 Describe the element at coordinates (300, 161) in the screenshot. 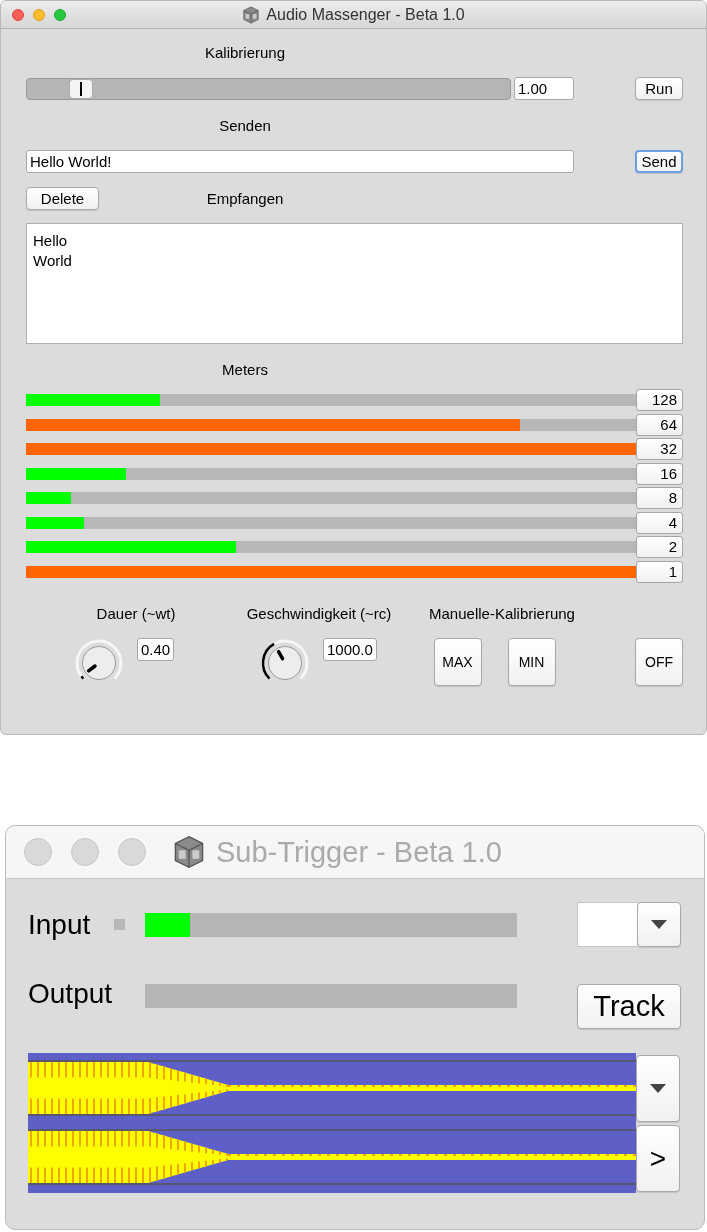

I see `message-field: Hello World!` at that location.